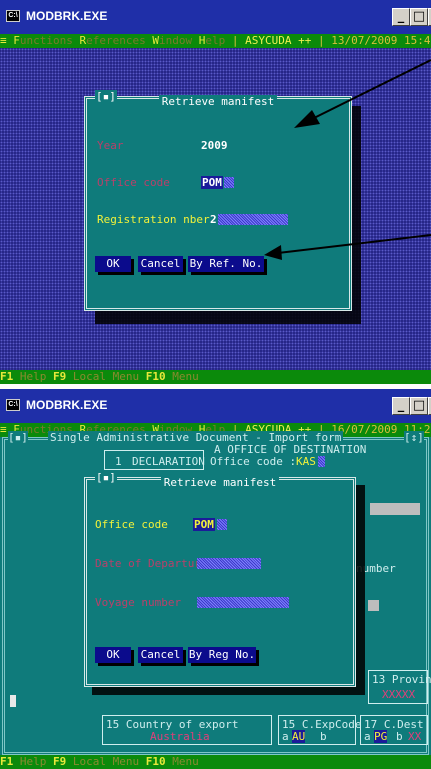 This screenshot has width=431, height=769. I want to click on country-export-value: Australia, so click(180, 736).